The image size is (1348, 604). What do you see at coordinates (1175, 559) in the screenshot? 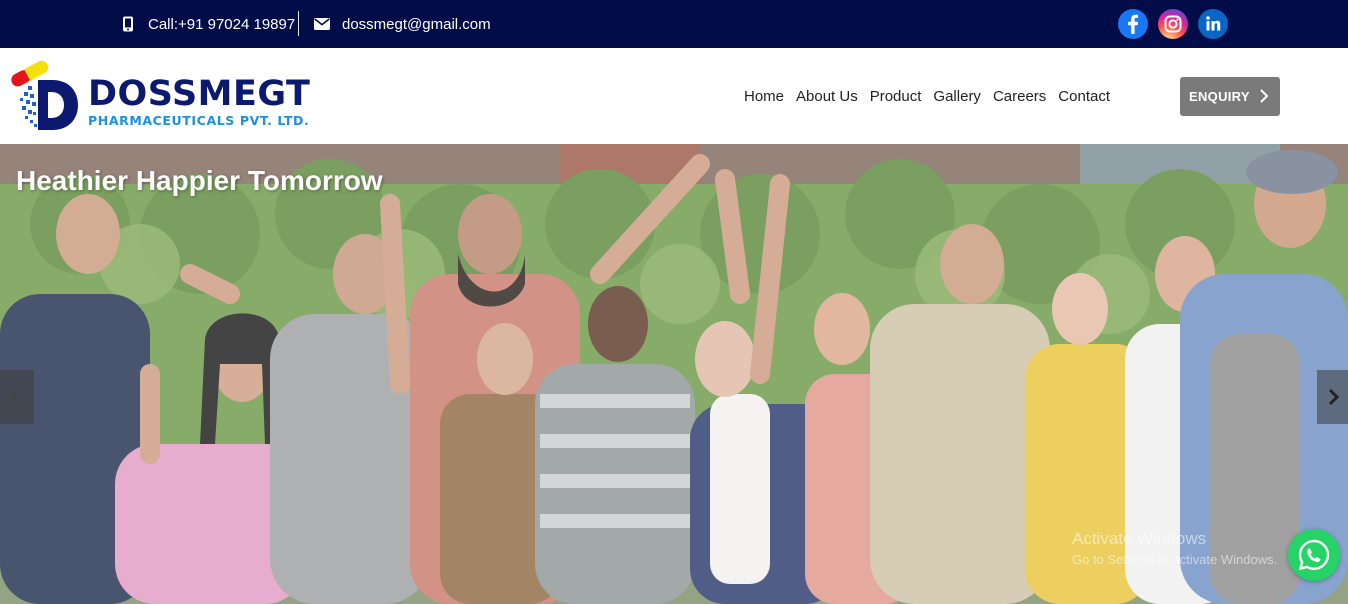
I see `watermark-line-2: Go to Settings to activate Windows.` at bounding box center [1175, 559].